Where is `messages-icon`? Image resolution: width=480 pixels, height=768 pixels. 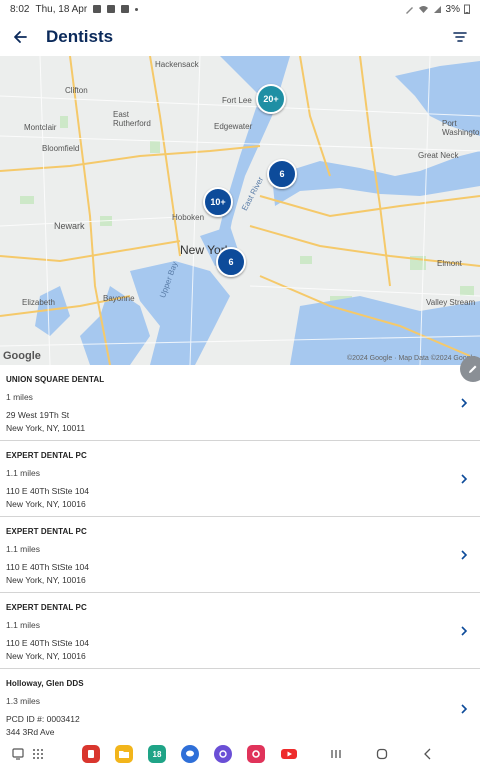
messages-icon is located at coordinates (190, 754).